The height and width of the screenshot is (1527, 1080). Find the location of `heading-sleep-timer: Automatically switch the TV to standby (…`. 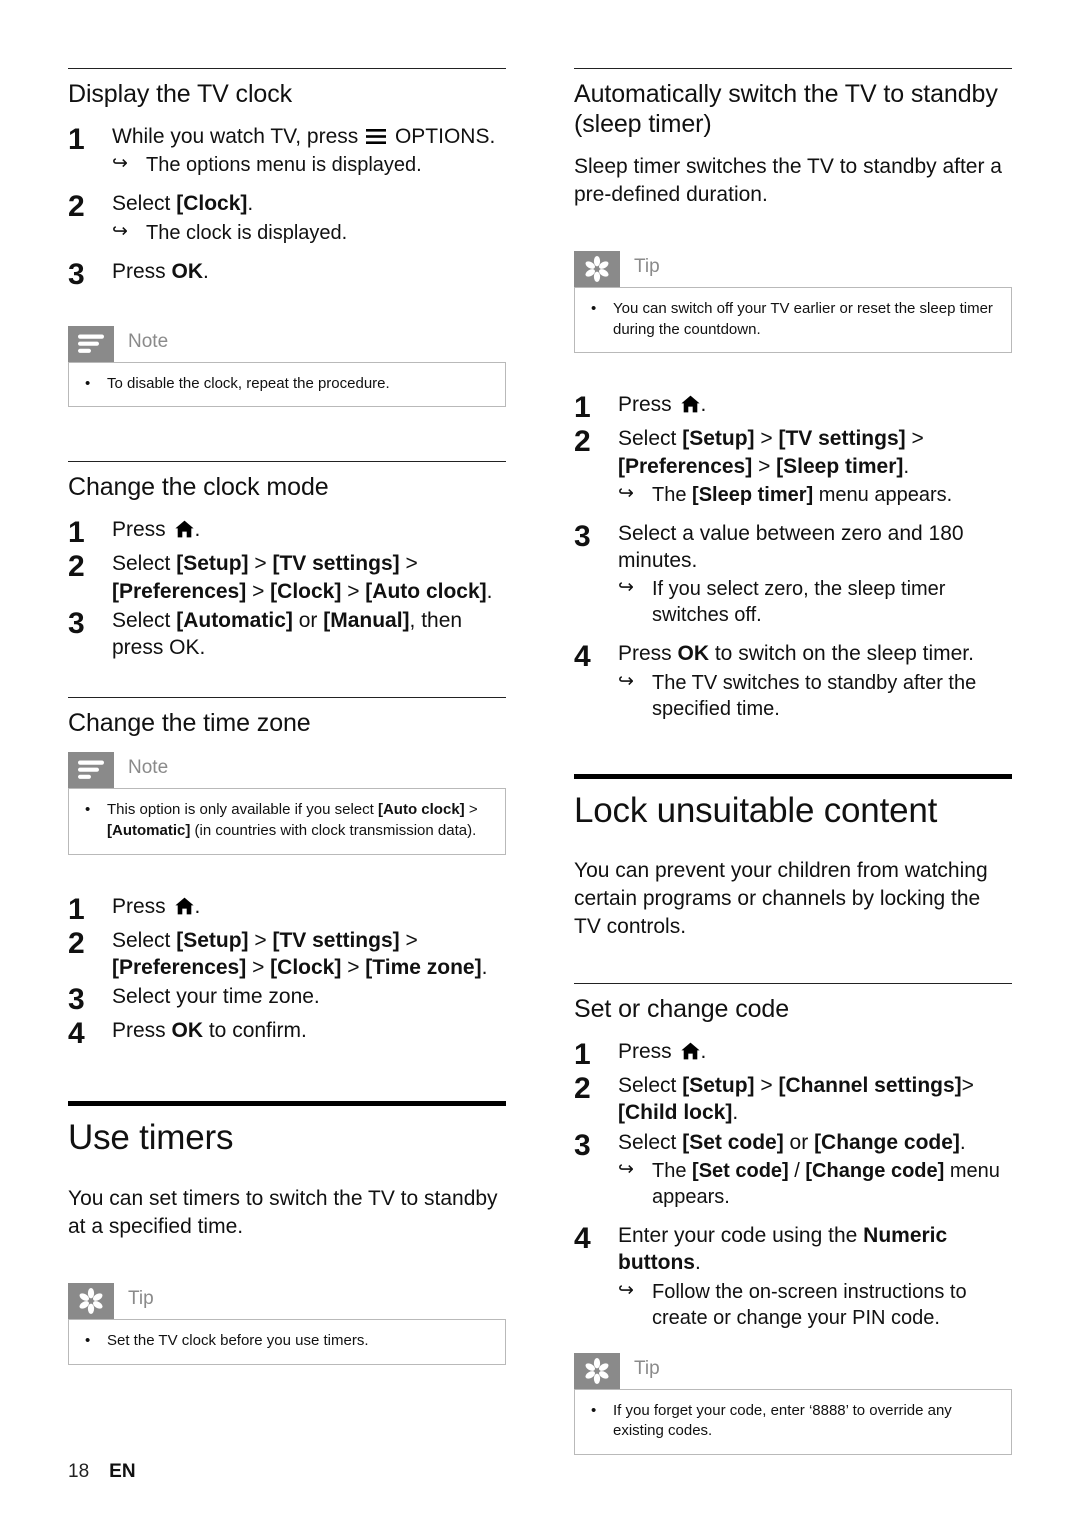

heading-sleep-timer: Automatically switch the TV to standby (… is located at coordinates (786, 109).